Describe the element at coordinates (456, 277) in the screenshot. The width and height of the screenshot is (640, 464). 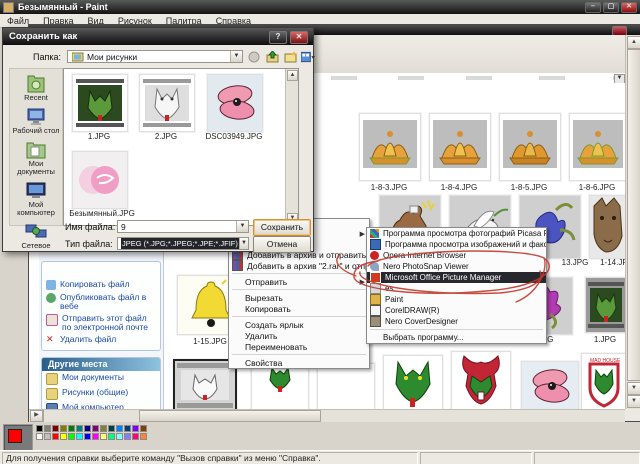
I see `openwith-ms-picture-manager: Microsoft Office Picture Manager` at that location.